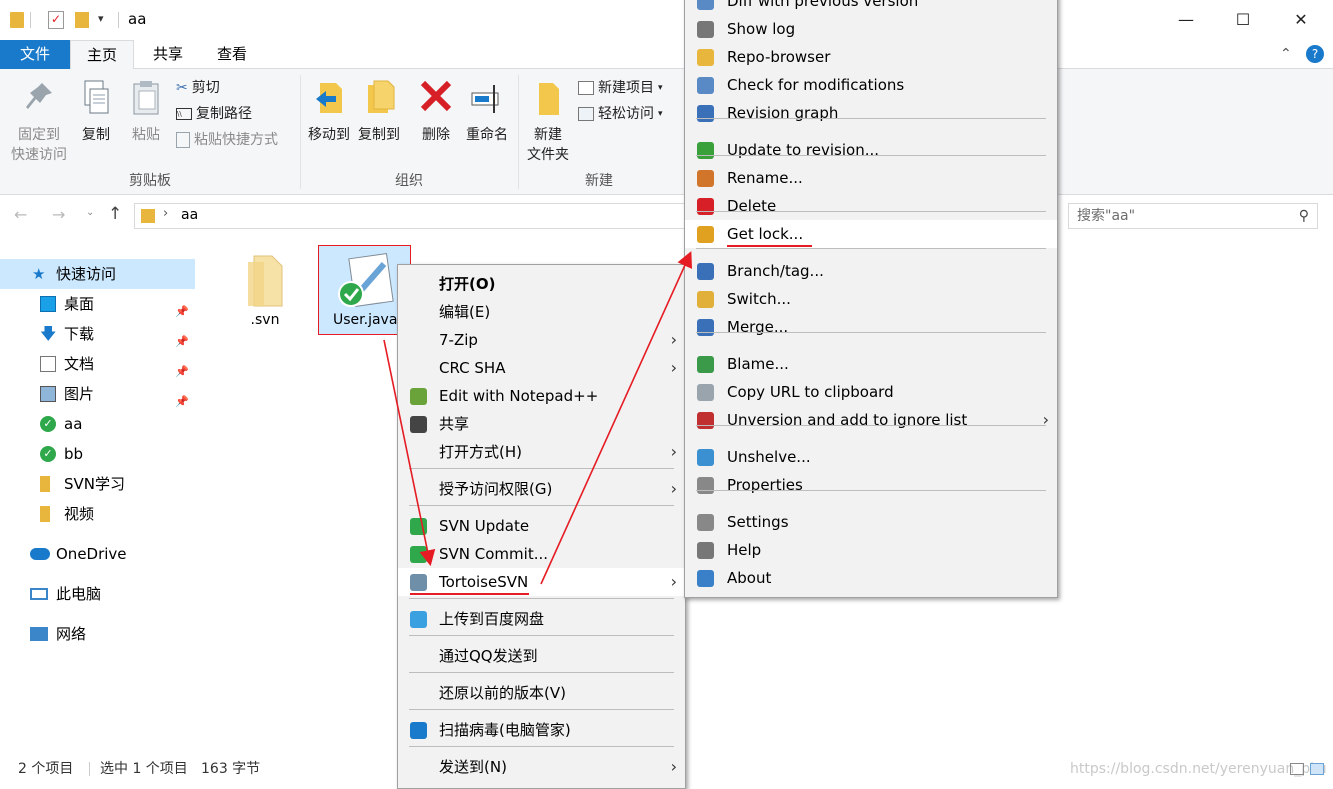 The image size is (1333, 789). I want to click on context-menu-item: 打开方式(H) ›, so click(541, 452).